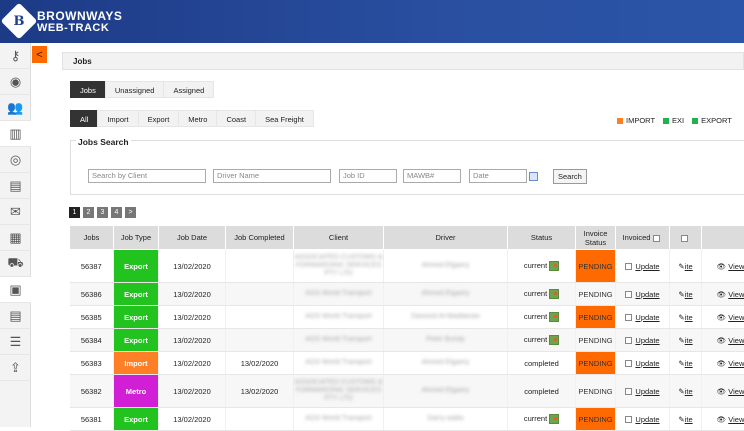 This screenshot has height=431, width=744. Describe the element at coordinates (656, 238) in the screenshot. I see `select-all-invoiced-checkbox` at that location.